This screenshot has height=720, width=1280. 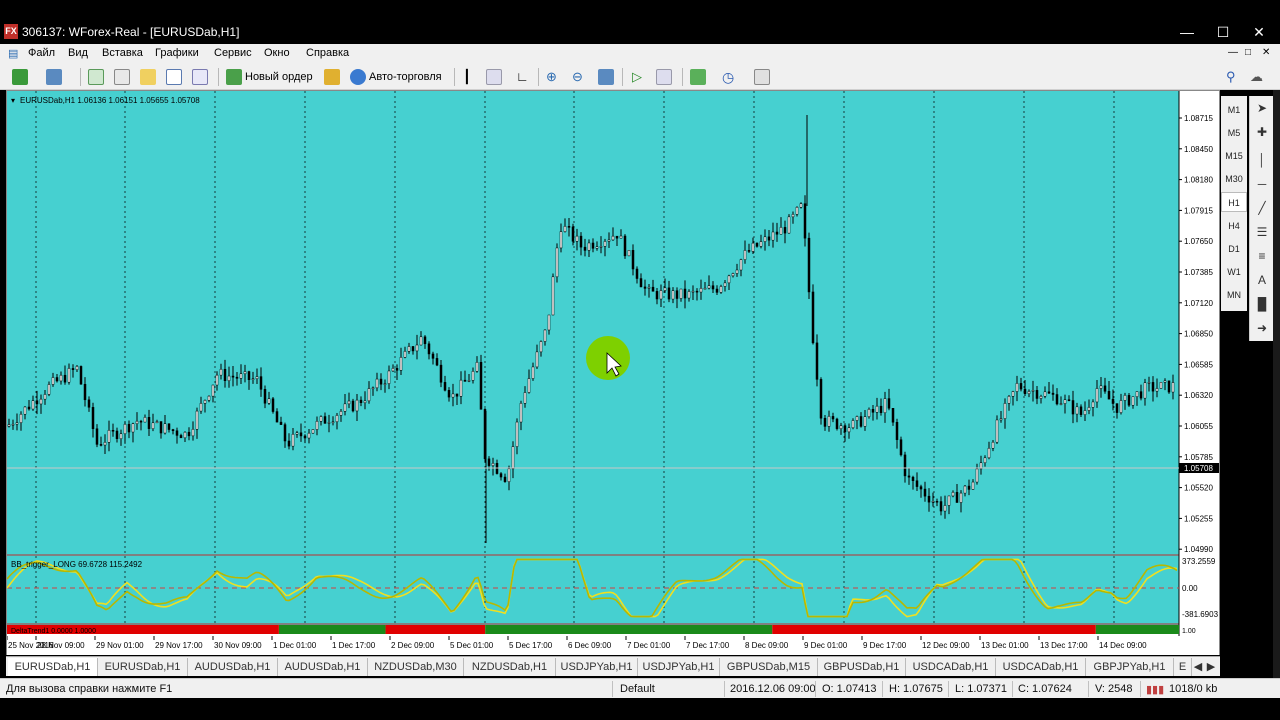 What do you see at coordinates (277, 53) in the screenshot?
I see `menu-window: Окно` at bounding box center [277, 53].